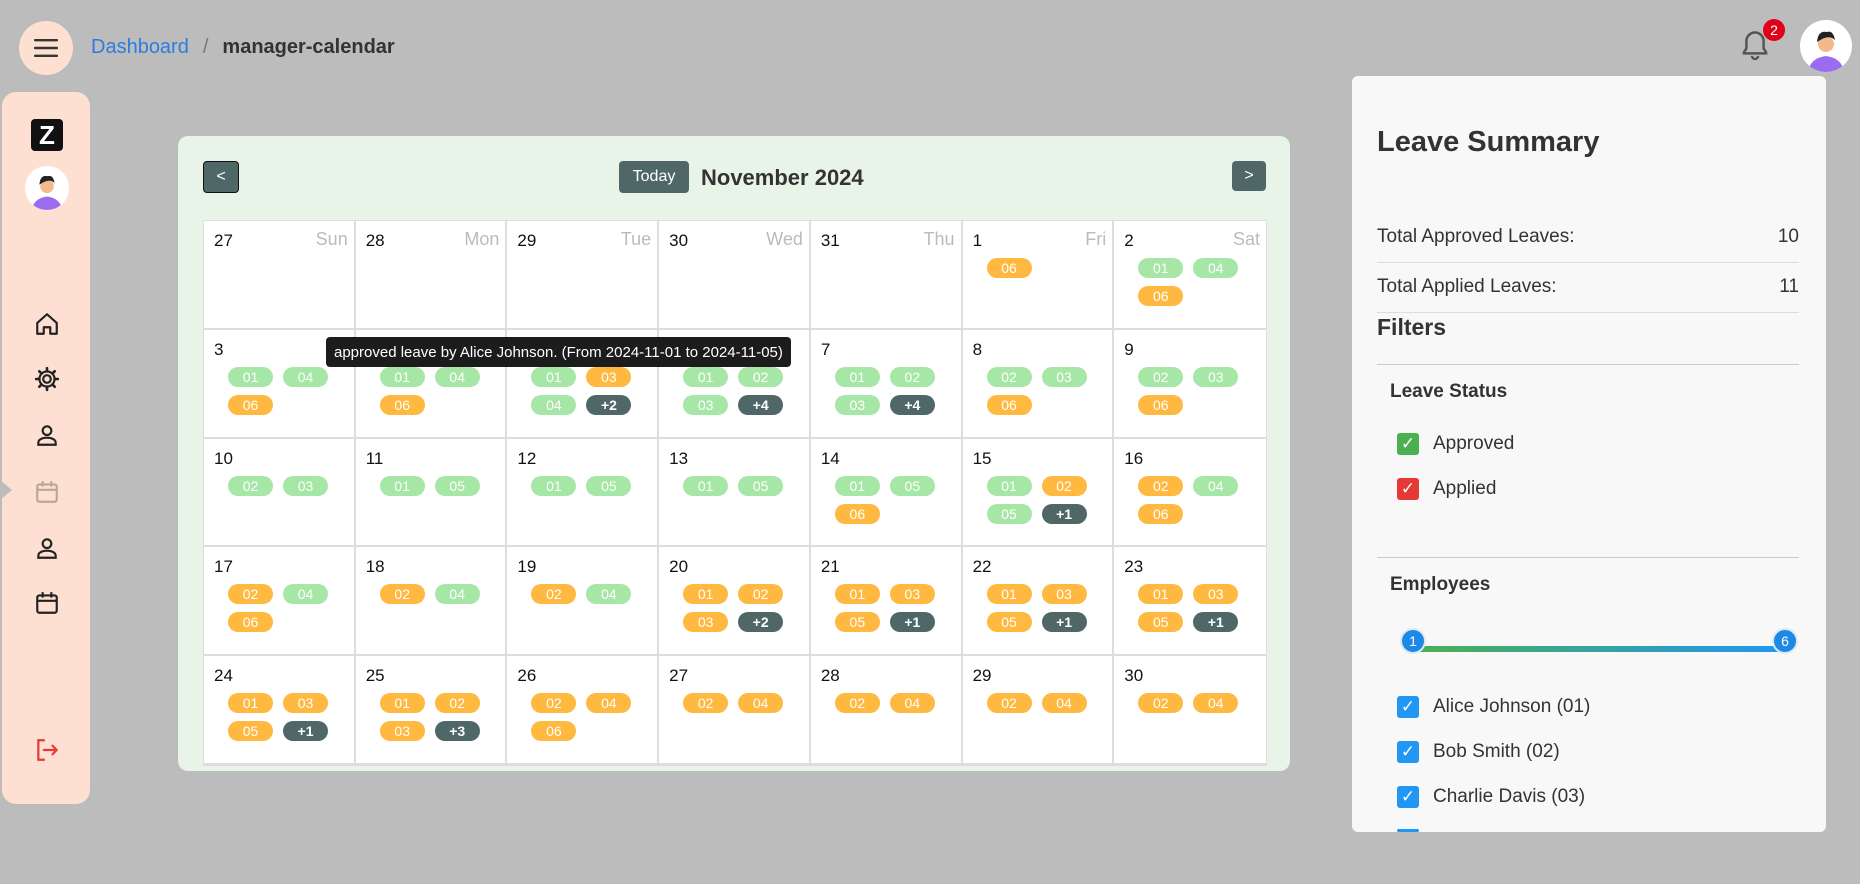 The image size is (1860, 884). Describe the element at coordinates (431, 602) in the screenshot. I see `calendar-day-cell: 18 02 04` at that location.